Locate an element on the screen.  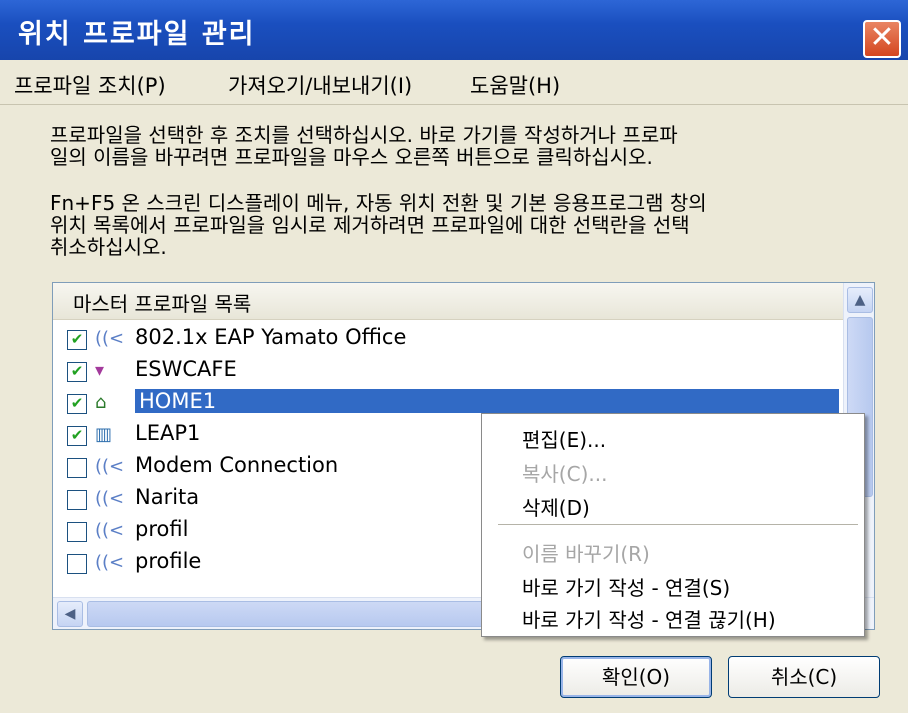
cancel-button: 취소(C) is located at coordinates (804, 677).